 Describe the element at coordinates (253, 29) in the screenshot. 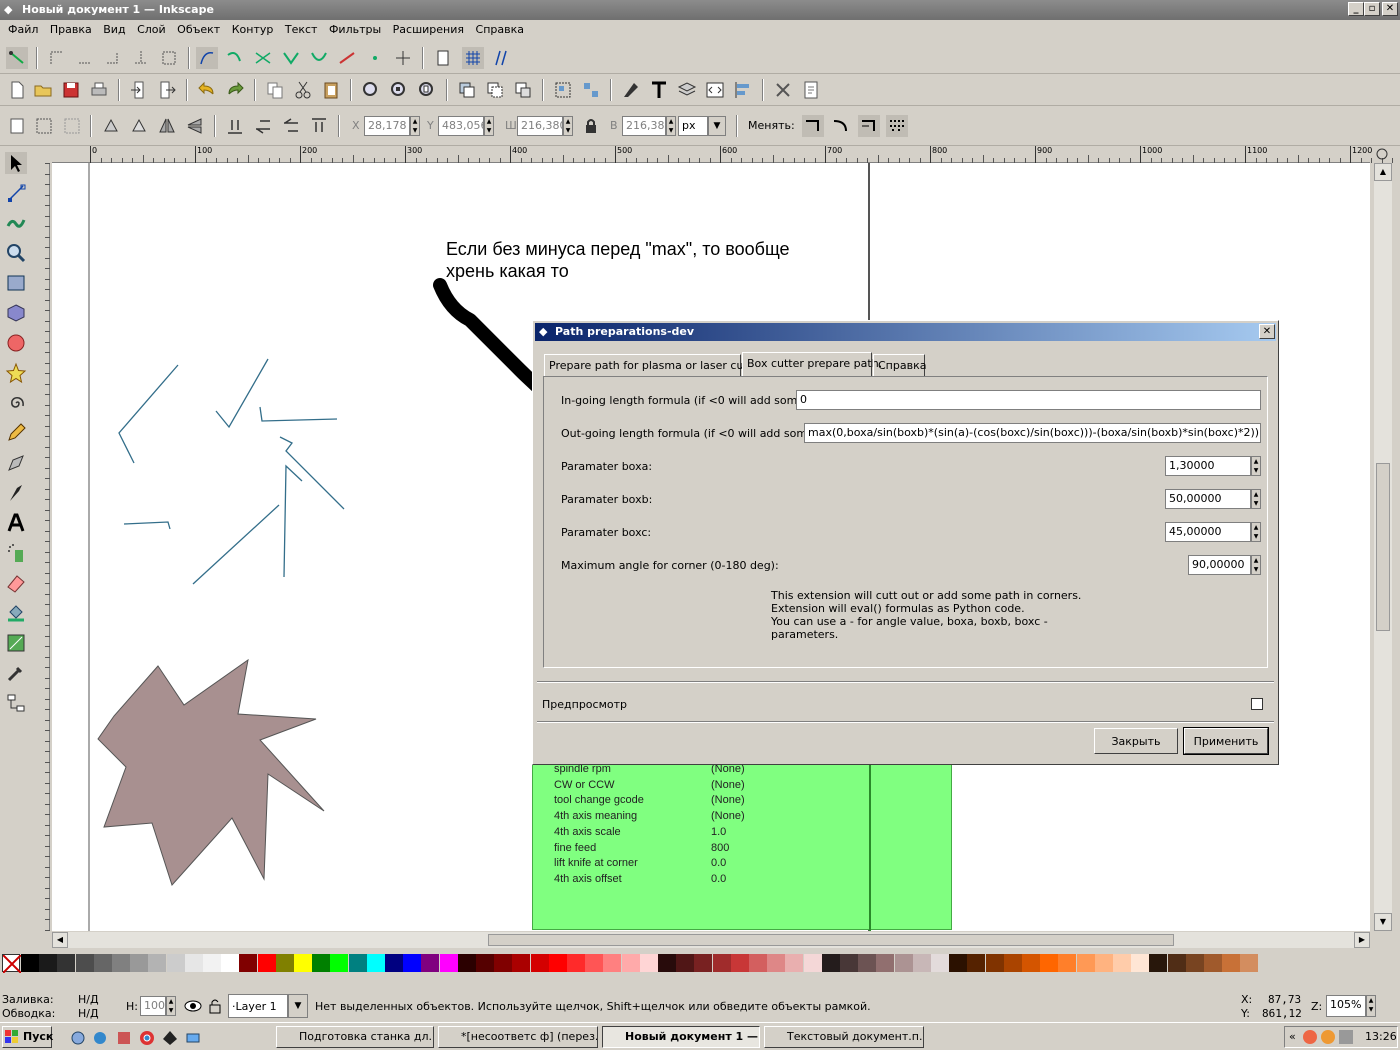

I see `menu-path: Контур` at that location.